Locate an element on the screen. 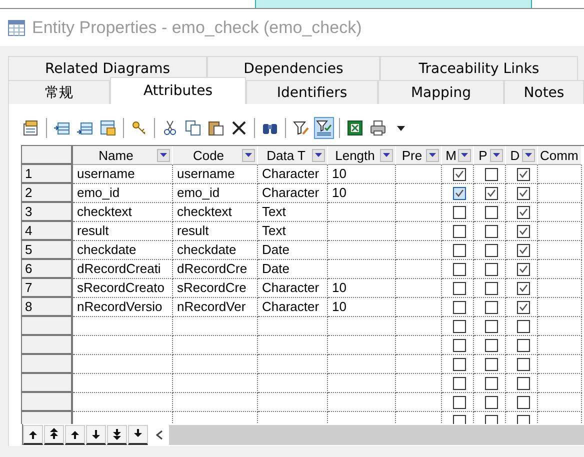 Image resolution: width=584 pixels, height=457 pixels. row-header: 2 is located at coordinates (47, 193).